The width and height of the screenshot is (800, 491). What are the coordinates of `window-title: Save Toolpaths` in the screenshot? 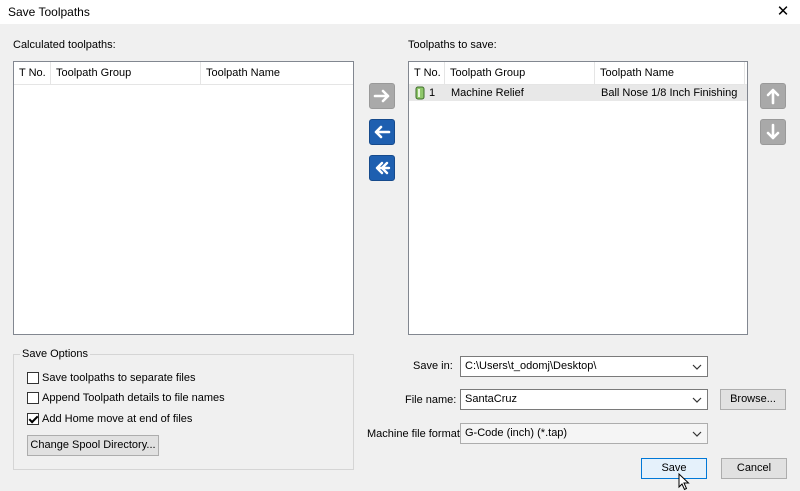 It's located at (49, 12).